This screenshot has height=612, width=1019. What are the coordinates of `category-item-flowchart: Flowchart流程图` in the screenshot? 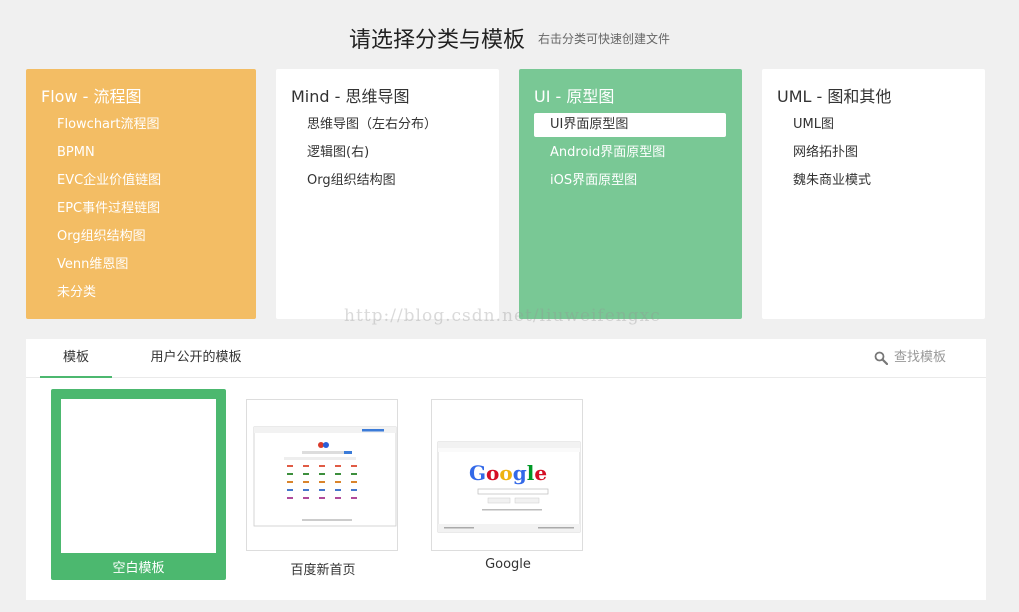 It's located at (140, 125).